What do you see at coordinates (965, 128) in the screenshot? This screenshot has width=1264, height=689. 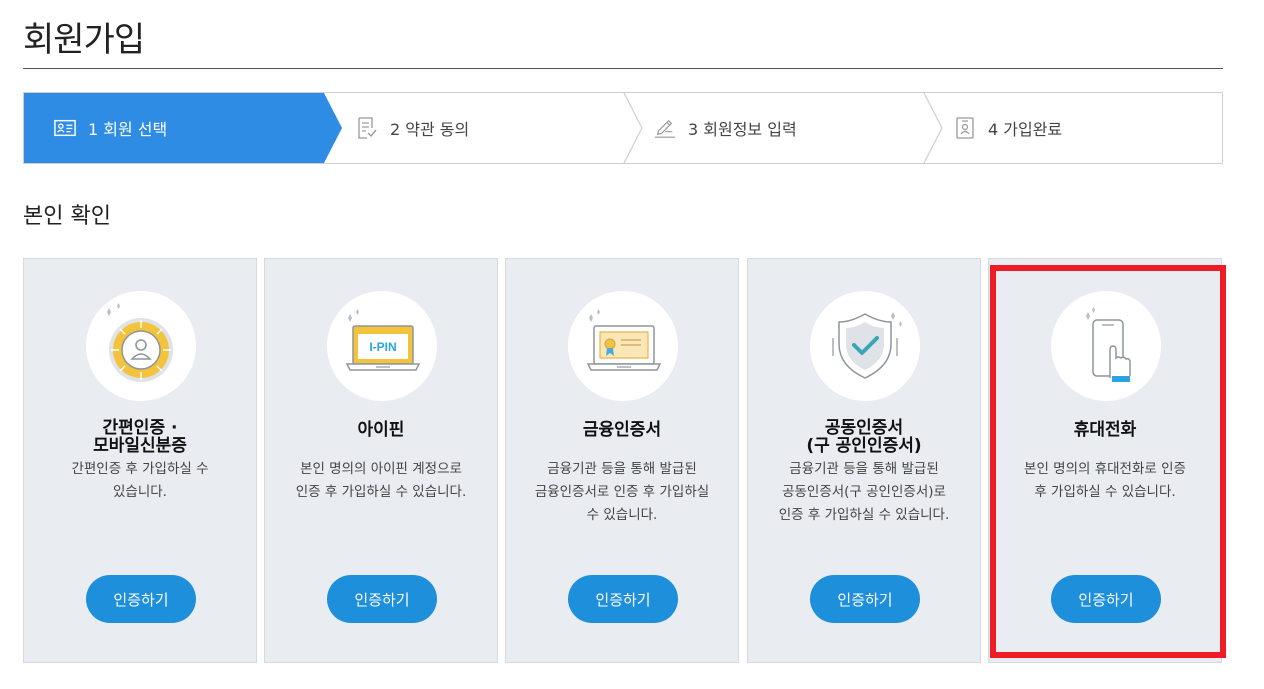 I see `badge-icon` at bounding box center [965, 128].